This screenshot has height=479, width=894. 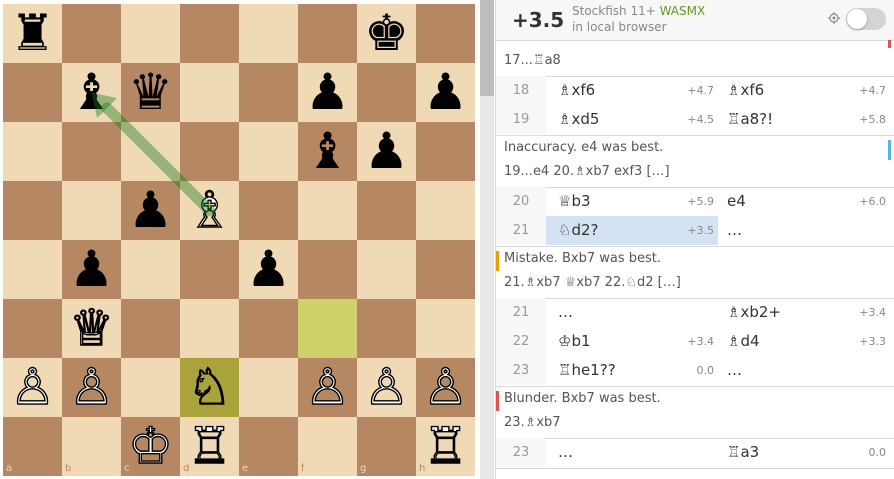 What do you see at coordinates (209, 151) in the screenshot?
I see `square-d6` at bounding box center [209, 151].